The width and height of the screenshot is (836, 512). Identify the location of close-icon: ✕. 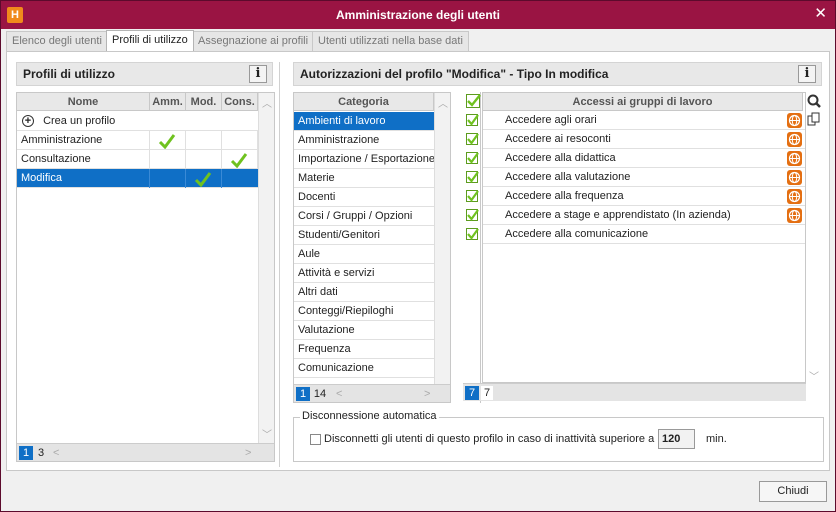
(820, 14).